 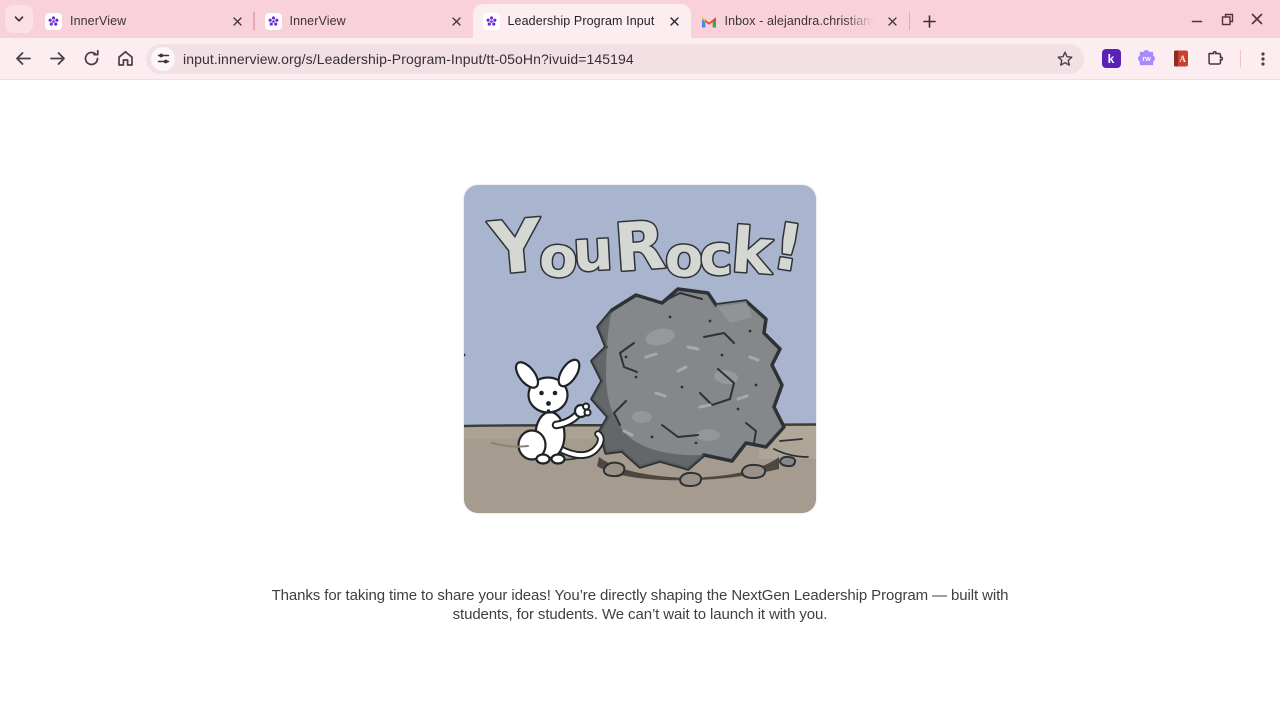 I want to click on home-button, so click(x=125, y=59).